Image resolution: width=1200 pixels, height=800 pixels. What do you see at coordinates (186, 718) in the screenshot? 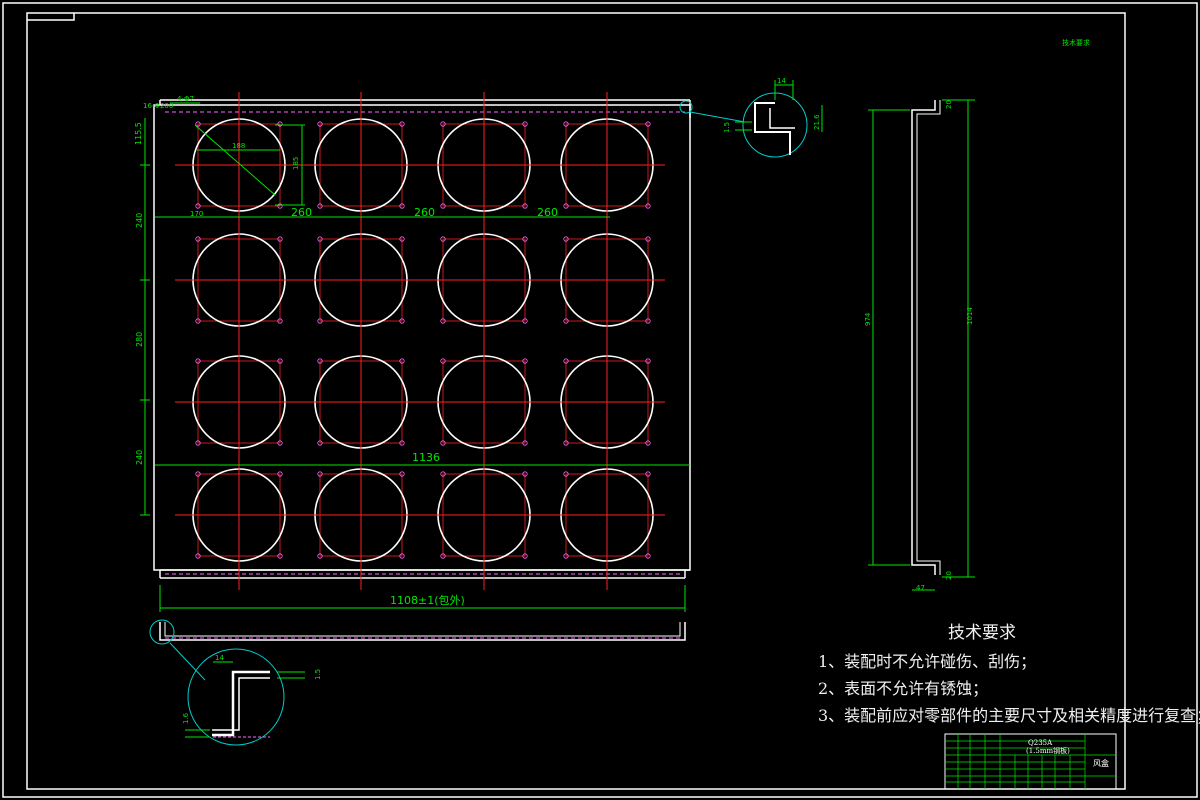
I see `dim-detail-h: 1.6` at bounding box center [186, 718].